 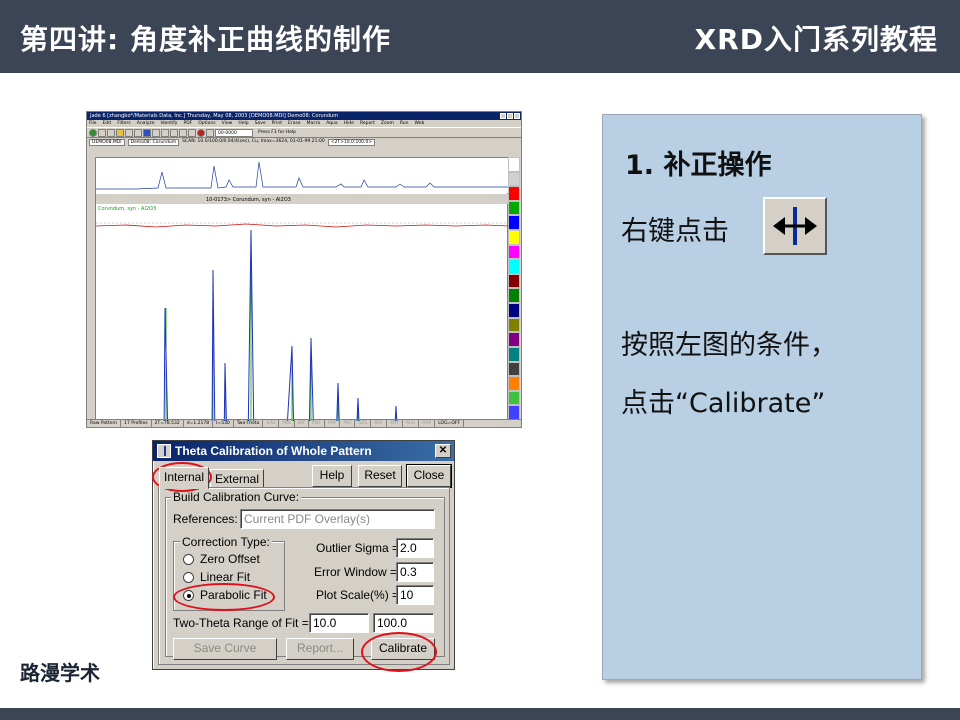 What do you see at coordinates (331, 123) in the screenshot?
I see `menu-item-aqua: Aqua` at bounding box center [331, 123].